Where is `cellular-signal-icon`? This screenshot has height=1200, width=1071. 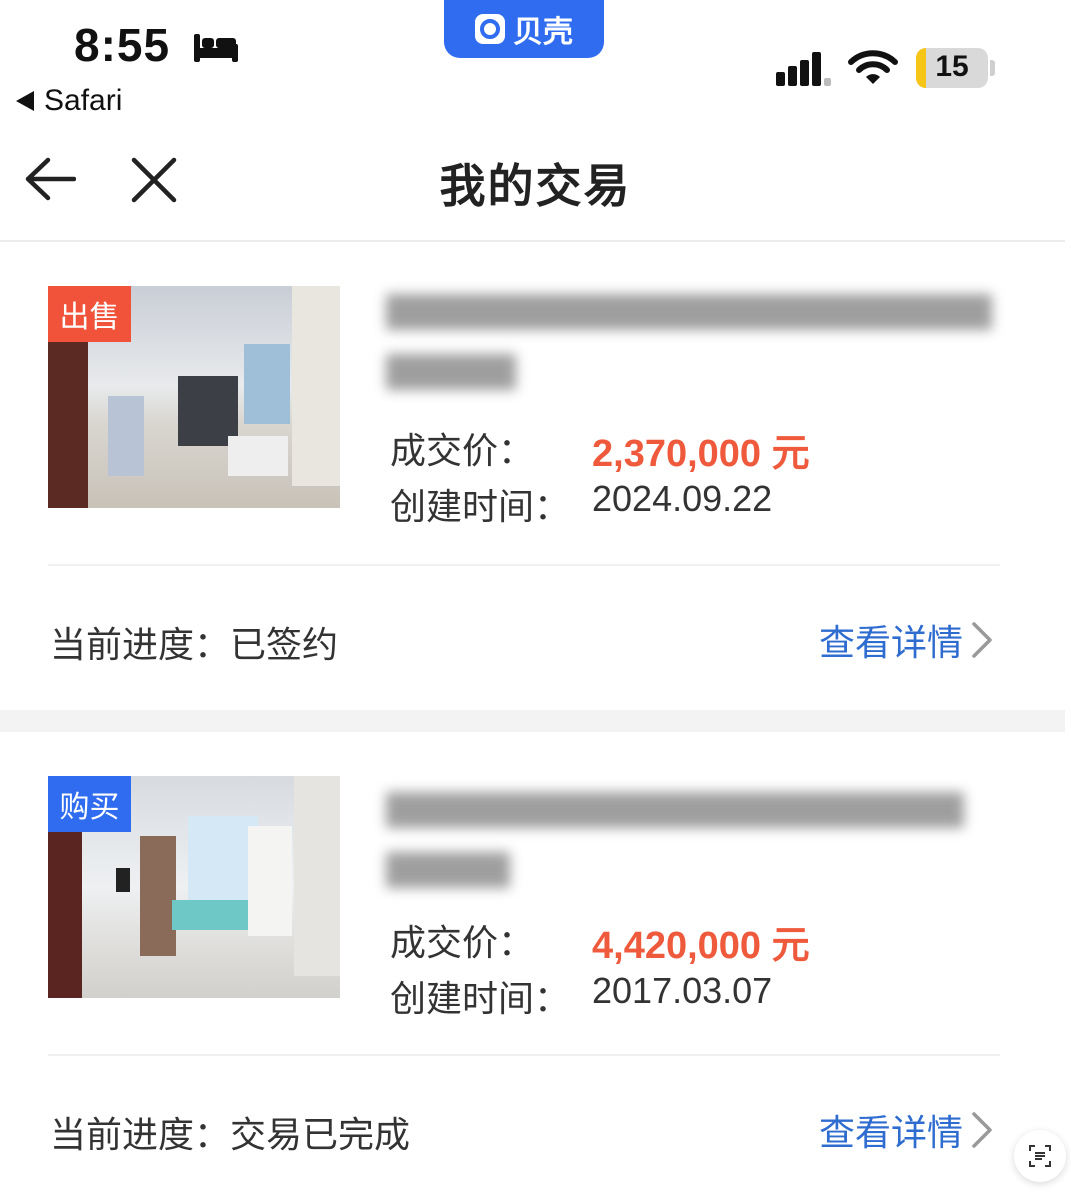
cellular-signal-icon is located at coordinates (803, 69).